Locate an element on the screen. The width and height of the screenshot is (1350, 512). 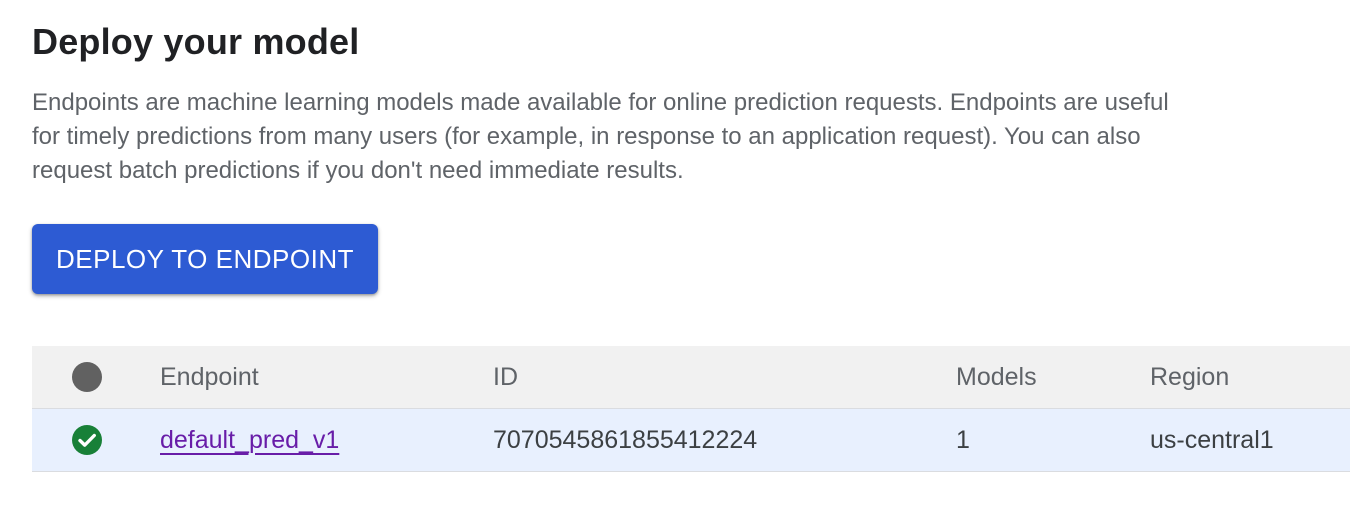
models-count-cell: 1 is located at coordinates (963, 439).